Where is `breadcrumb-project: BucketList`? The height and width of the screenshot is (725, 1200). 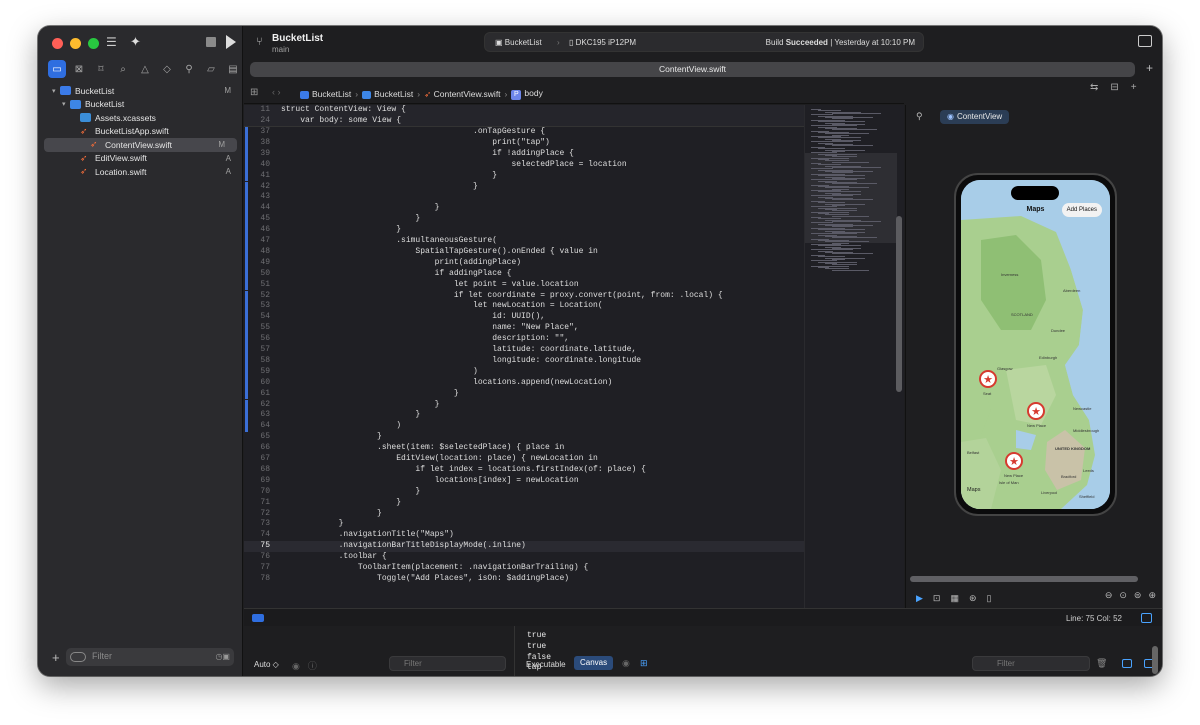
breadcrumb-project: BucketList is located at coordinates (325, 94).